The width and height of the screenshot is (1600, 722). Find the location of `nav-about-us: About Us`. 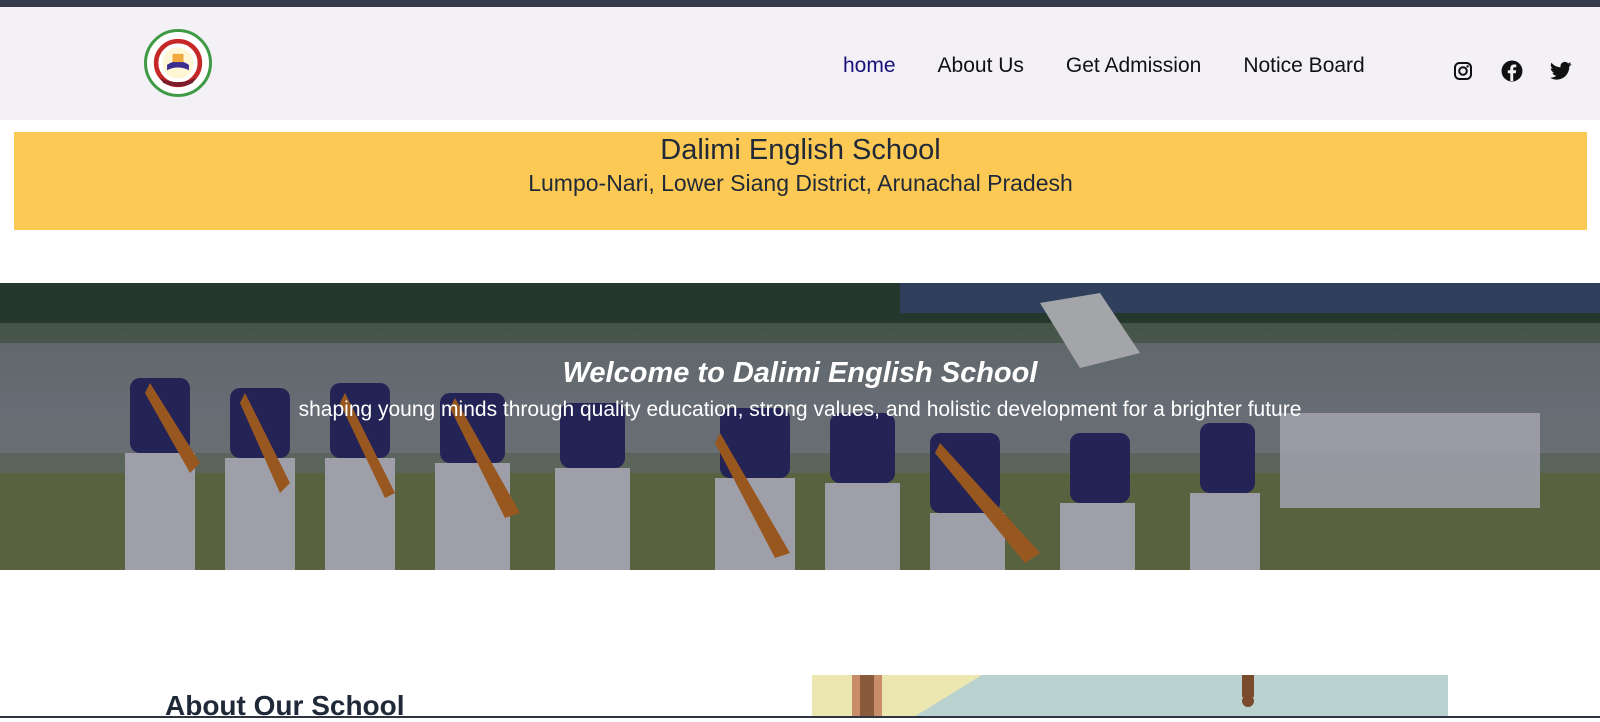

nav-about-us: About Us is located at coordinates (981, 66).